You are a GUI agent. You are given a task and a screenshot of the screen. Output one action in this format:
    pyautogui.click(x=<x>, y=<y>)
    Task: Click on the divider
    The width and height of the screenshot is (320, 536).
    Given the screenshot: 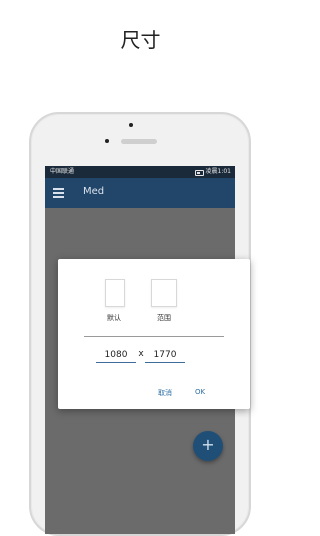 What is the action you would take?
    pyautogui.click(x=154, y=336)
    